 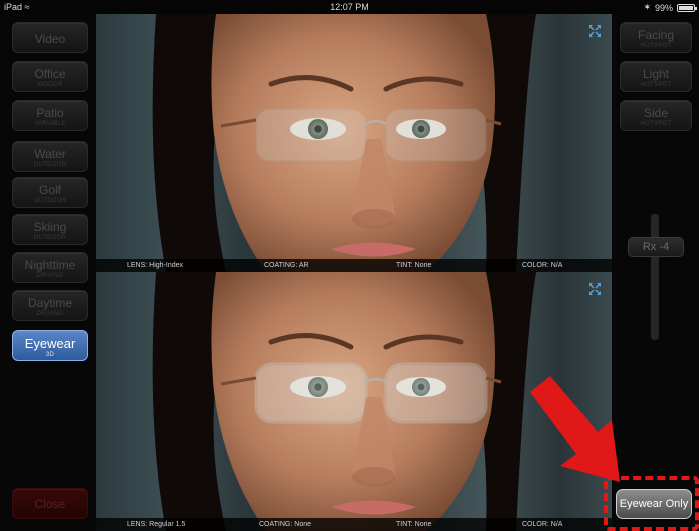 I want to click on button-label: Eyewear, so click(x=50, y=343).